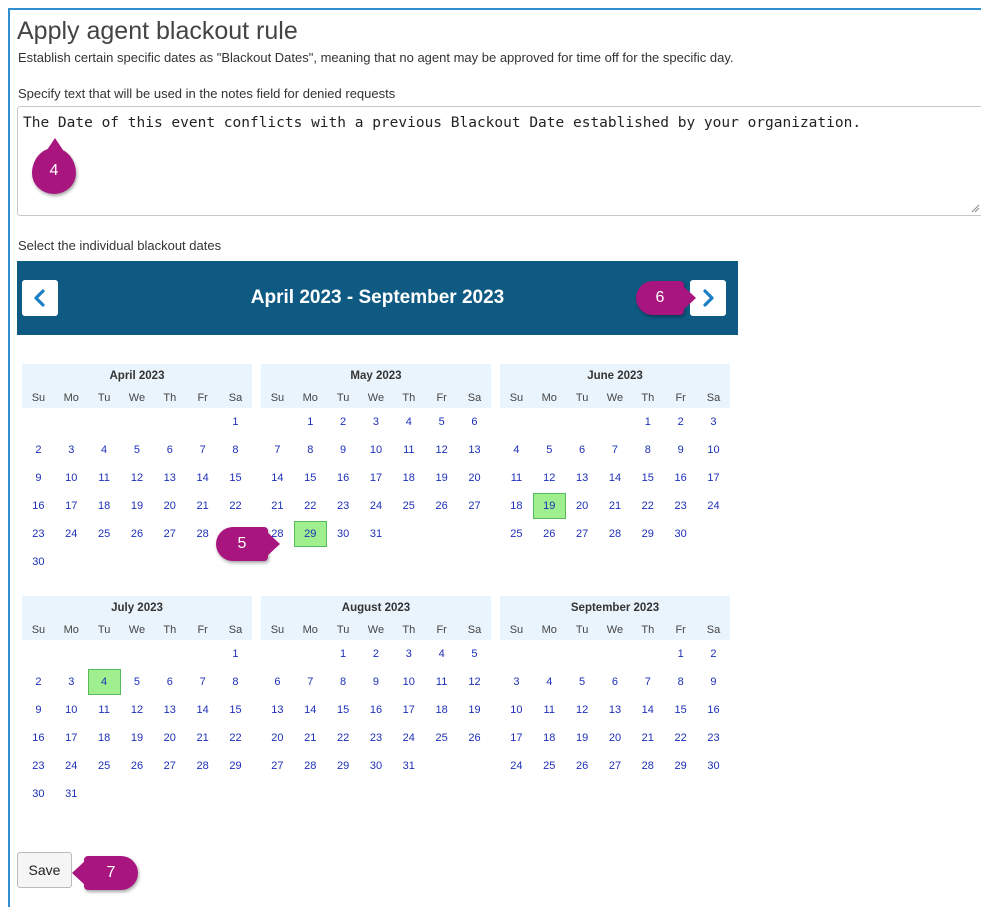 This screenshot has width=981, height=907. What do you see at coordinates (40, 298) in the screenshot?
I see `prev-months-button` at bounding box center [40, 298].